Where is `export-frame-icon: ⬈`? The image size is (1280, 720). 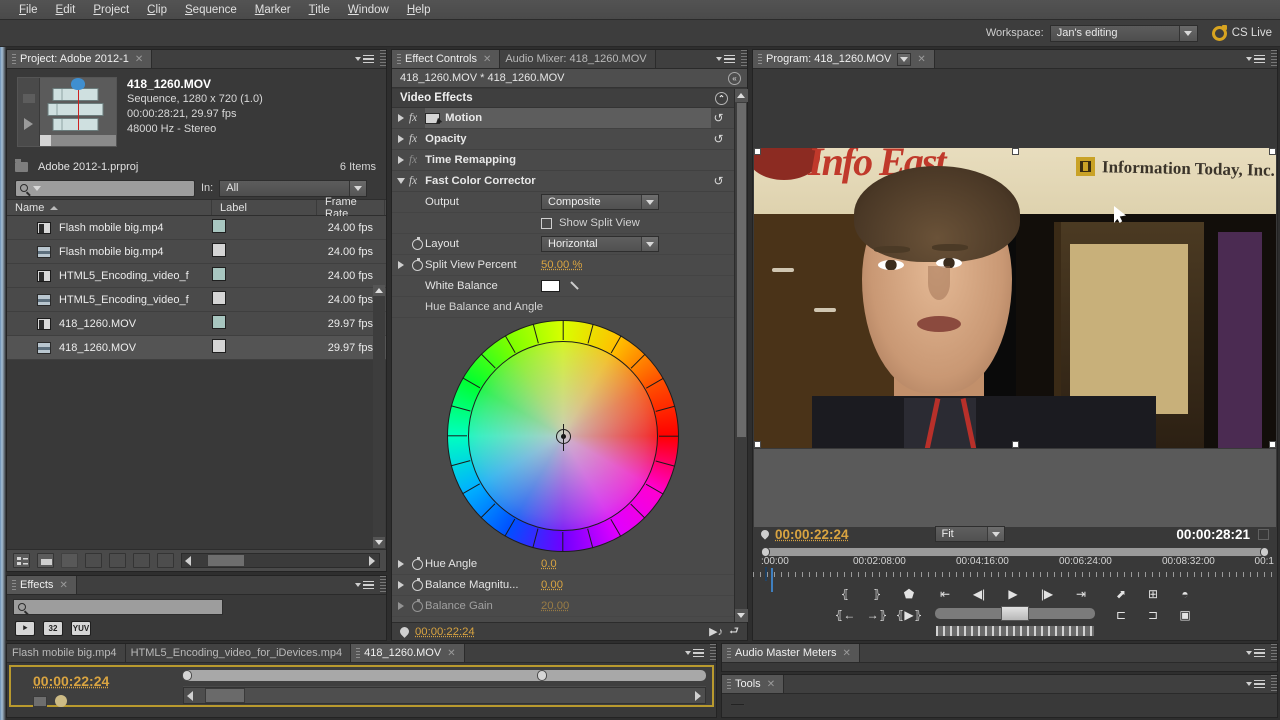 export-frame-icon: ⬈ is located at coordinates (1121, 593).